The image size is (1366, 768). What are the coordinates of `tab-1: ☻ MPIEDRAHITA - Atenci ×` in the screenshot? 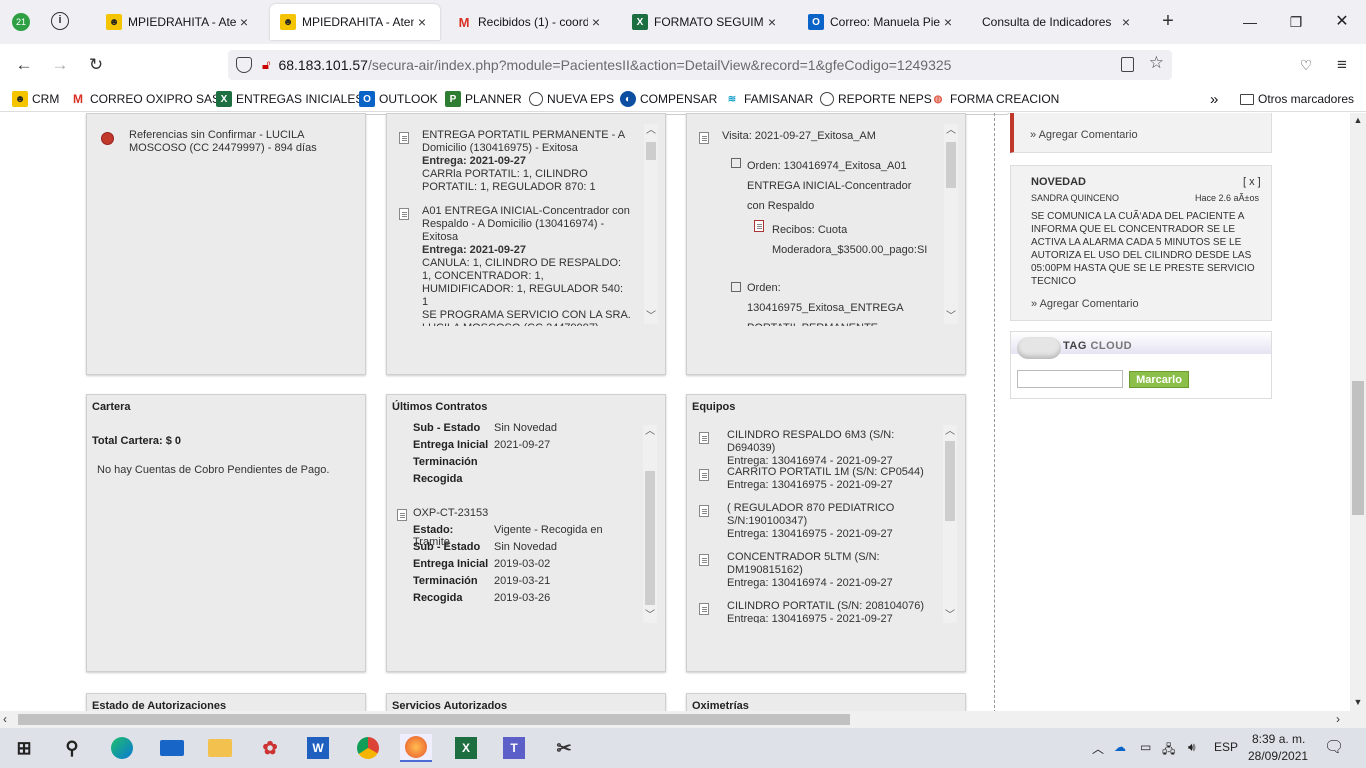 It's located at (179, 22).